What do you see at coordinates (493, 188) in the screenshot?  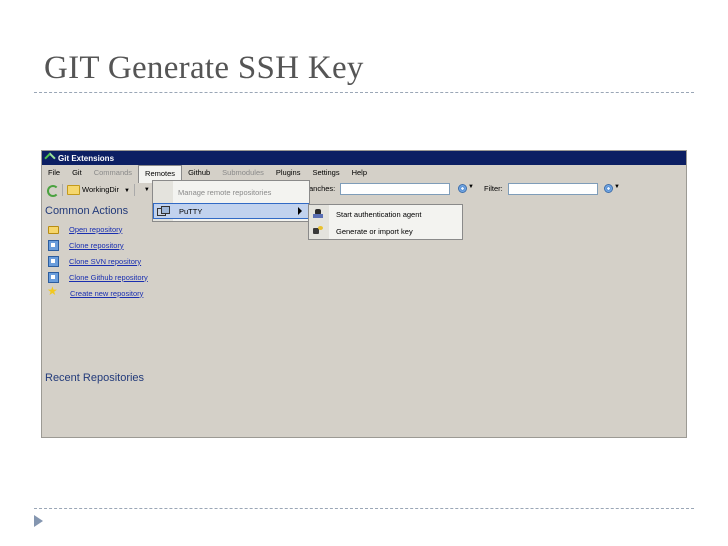 I see `filter-label: Filter:` at bounding box center [493, 188].